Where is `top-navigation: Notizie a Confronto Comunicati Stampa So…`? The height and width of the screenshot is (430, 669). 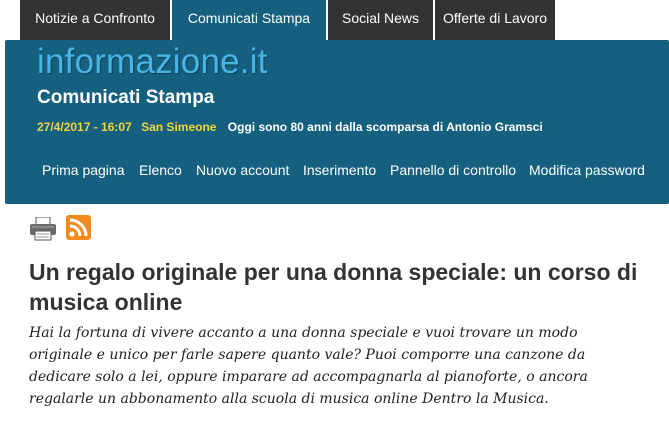 top-navigation: Notizie a Confronto Comunicati Stampa So… is located at coordinates (334, 20).